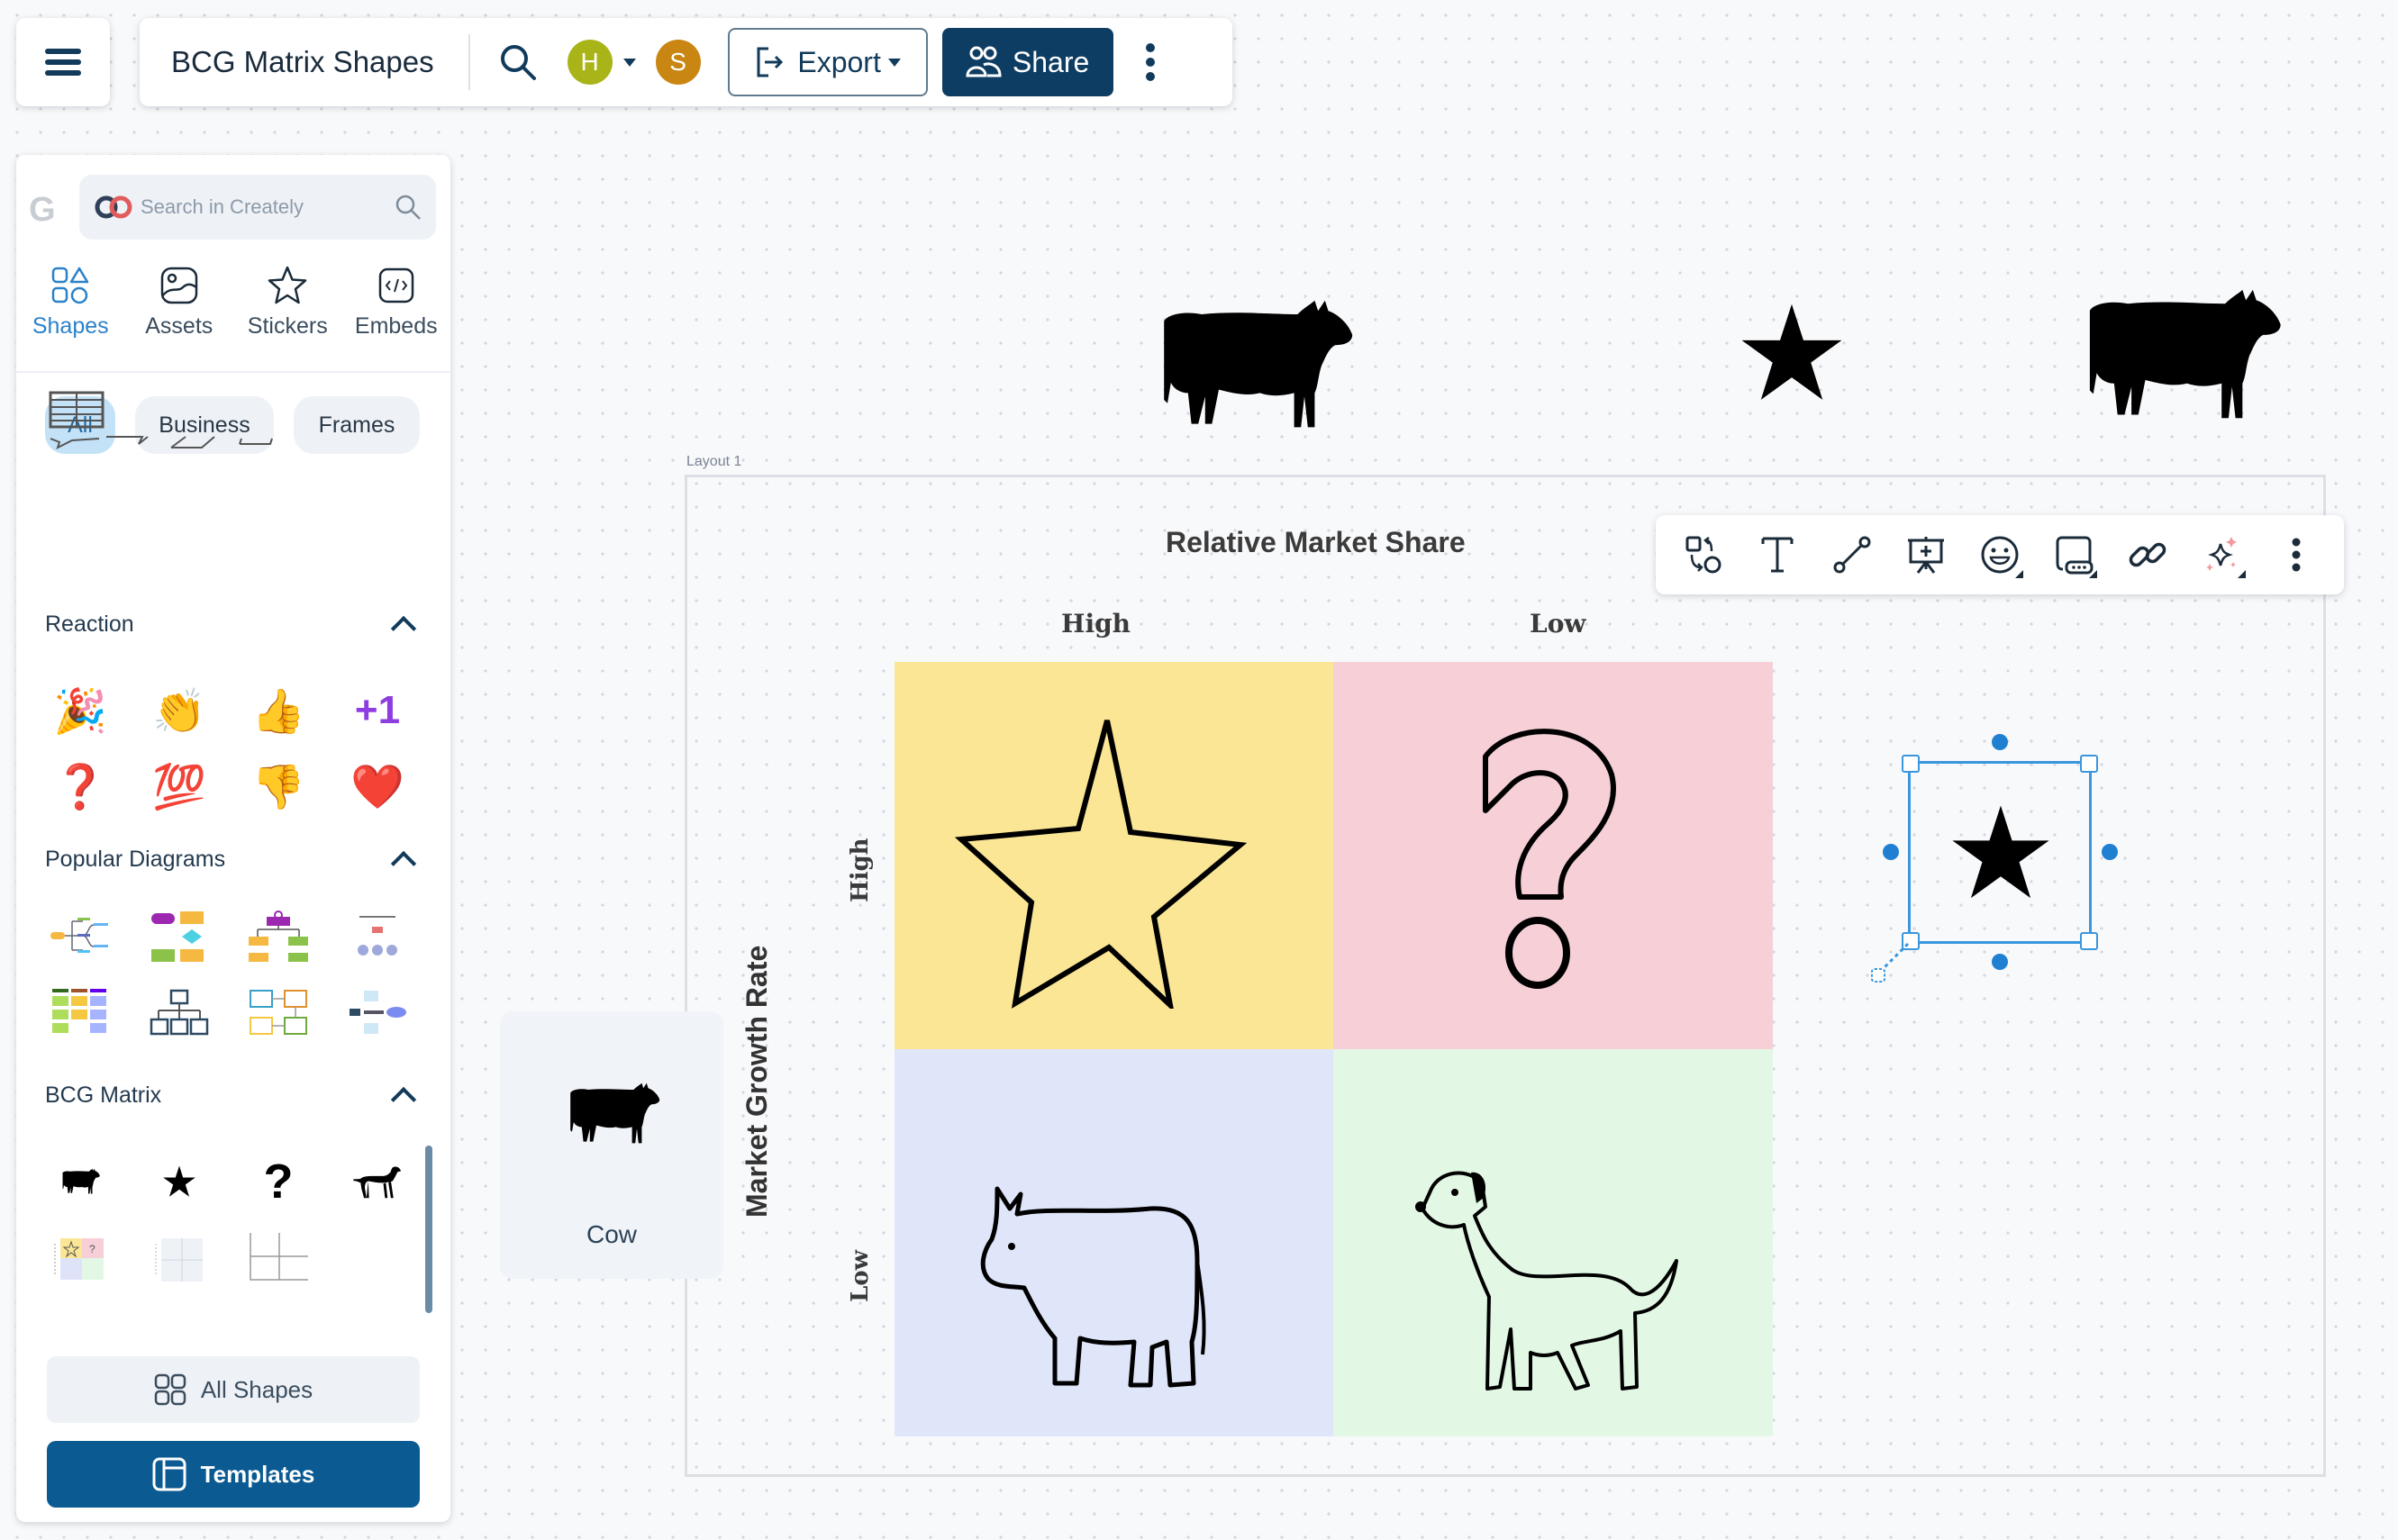  I want to click on container-button, so click(2074, 555).